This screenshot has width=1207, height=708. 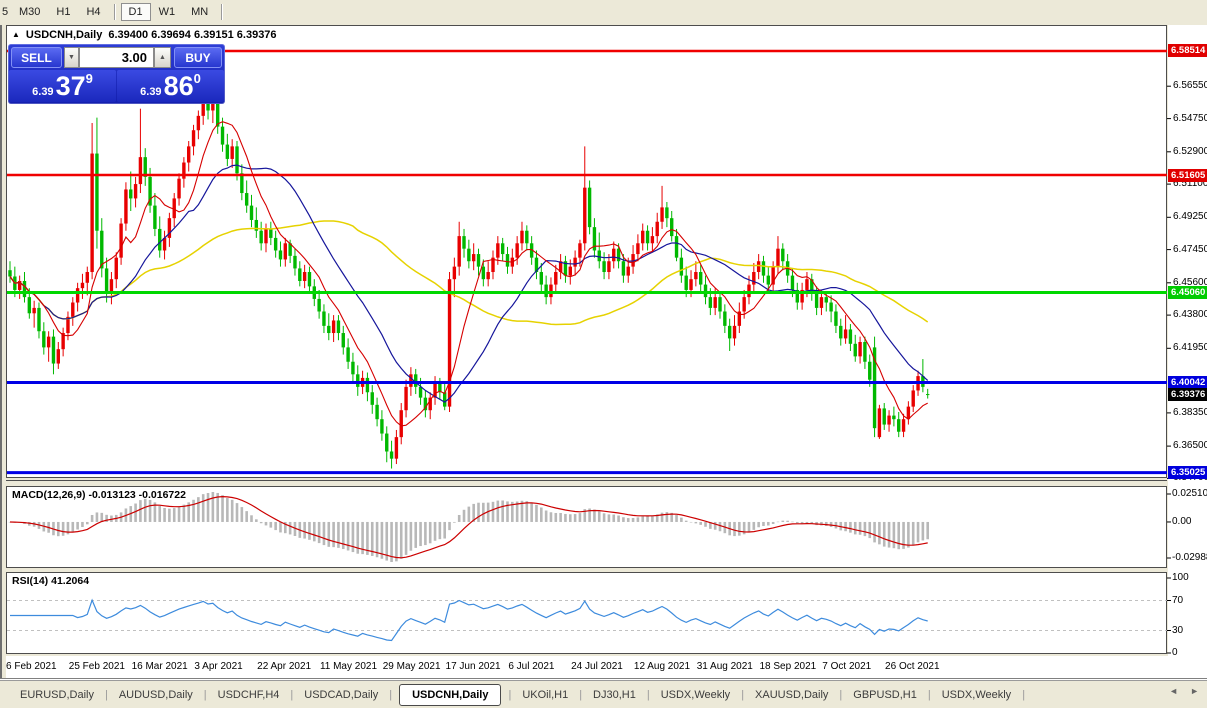 I want to click on tab-xauusd-daily: XAUUSD,Daily, so click(x=791, y=695).